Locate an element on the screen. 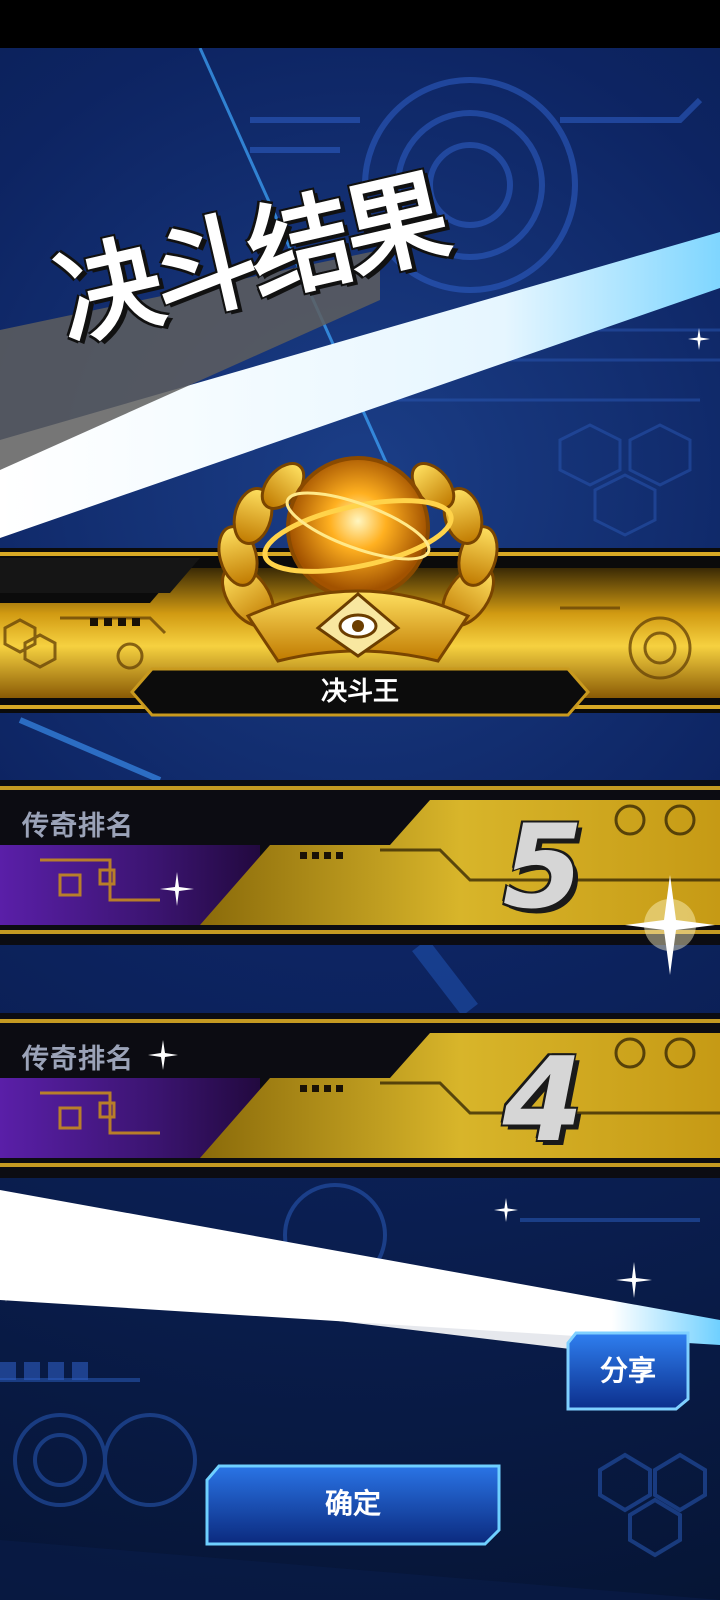 This screenshot has height=1600, width=720. legend-rank-number: 4 is located at coordinates (543, 1100).